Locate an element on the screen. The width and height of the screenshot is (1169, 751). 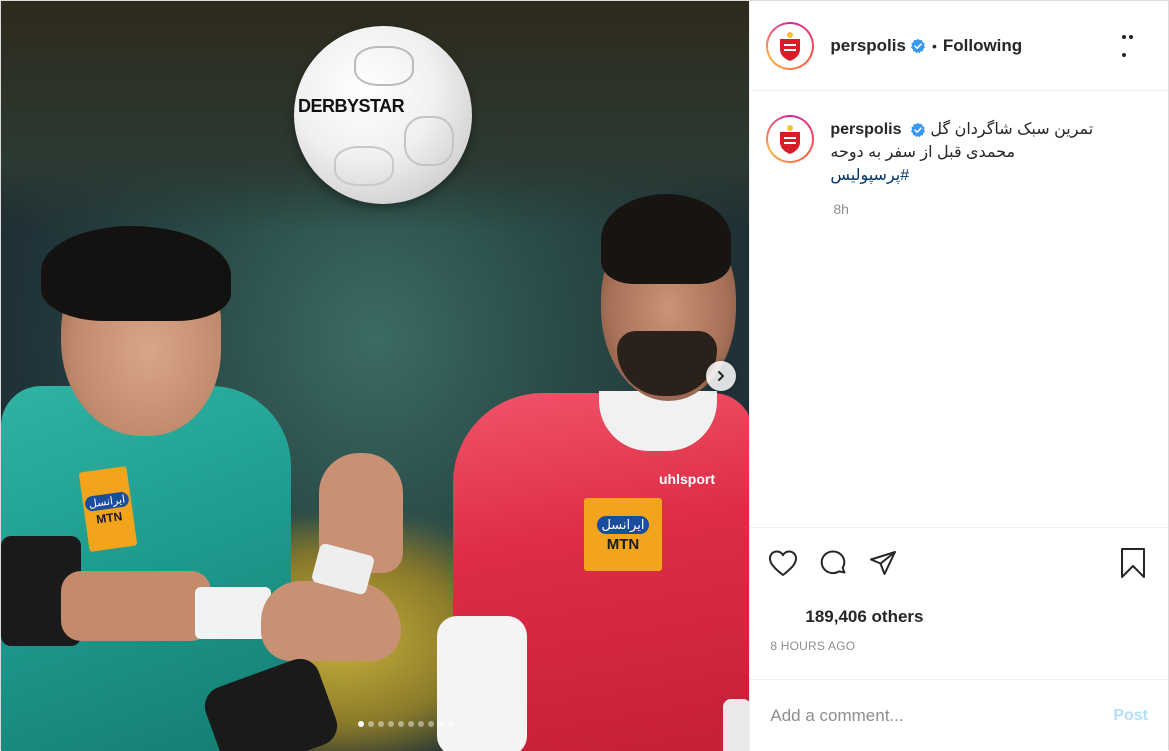
following-button: Following is located at coordinates (982, 46).